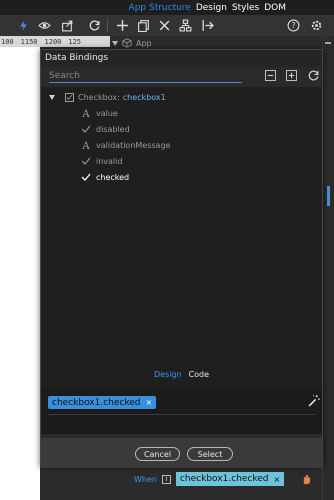  What do you see at coordinates (107, 113) in the screenshot?
I see `tree-item-label: value` at bounding box center [107, 113].